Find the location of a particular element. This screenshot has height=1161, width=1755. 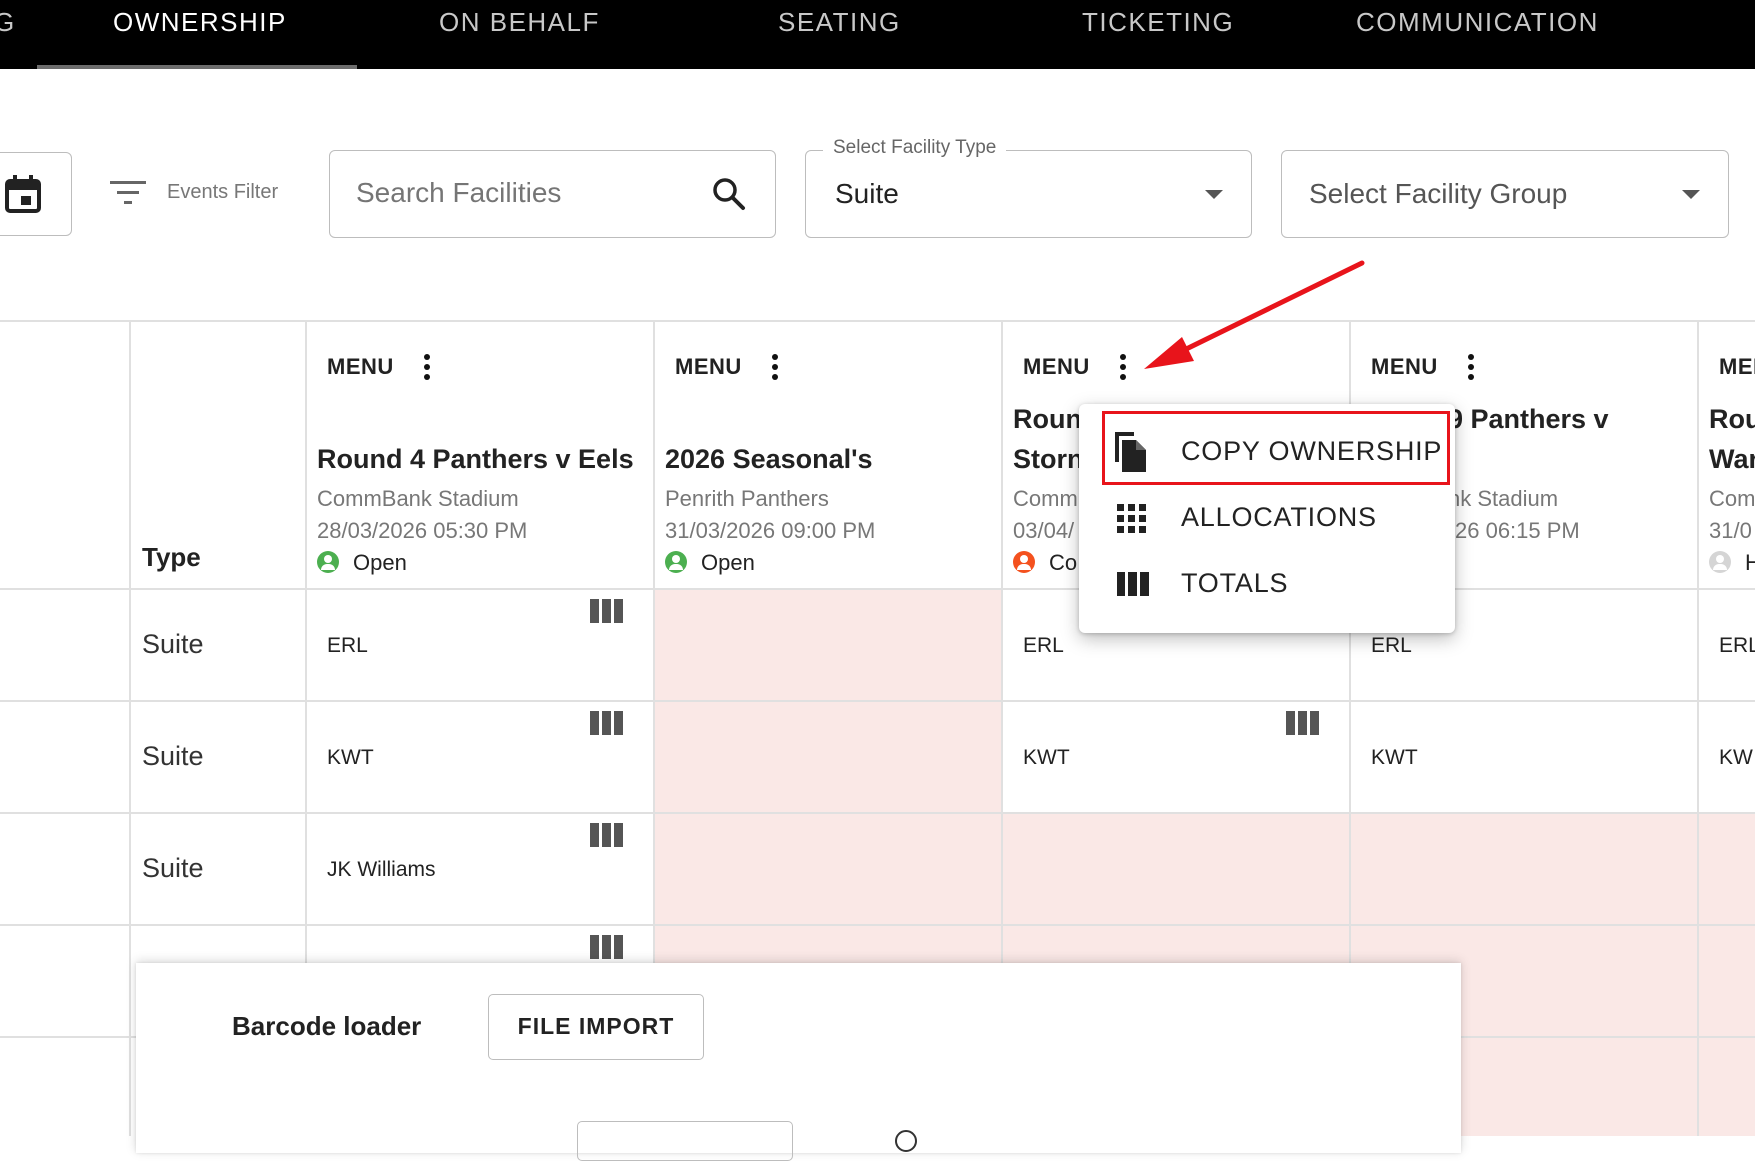

filter-icon is located at coordinates (128, 192).